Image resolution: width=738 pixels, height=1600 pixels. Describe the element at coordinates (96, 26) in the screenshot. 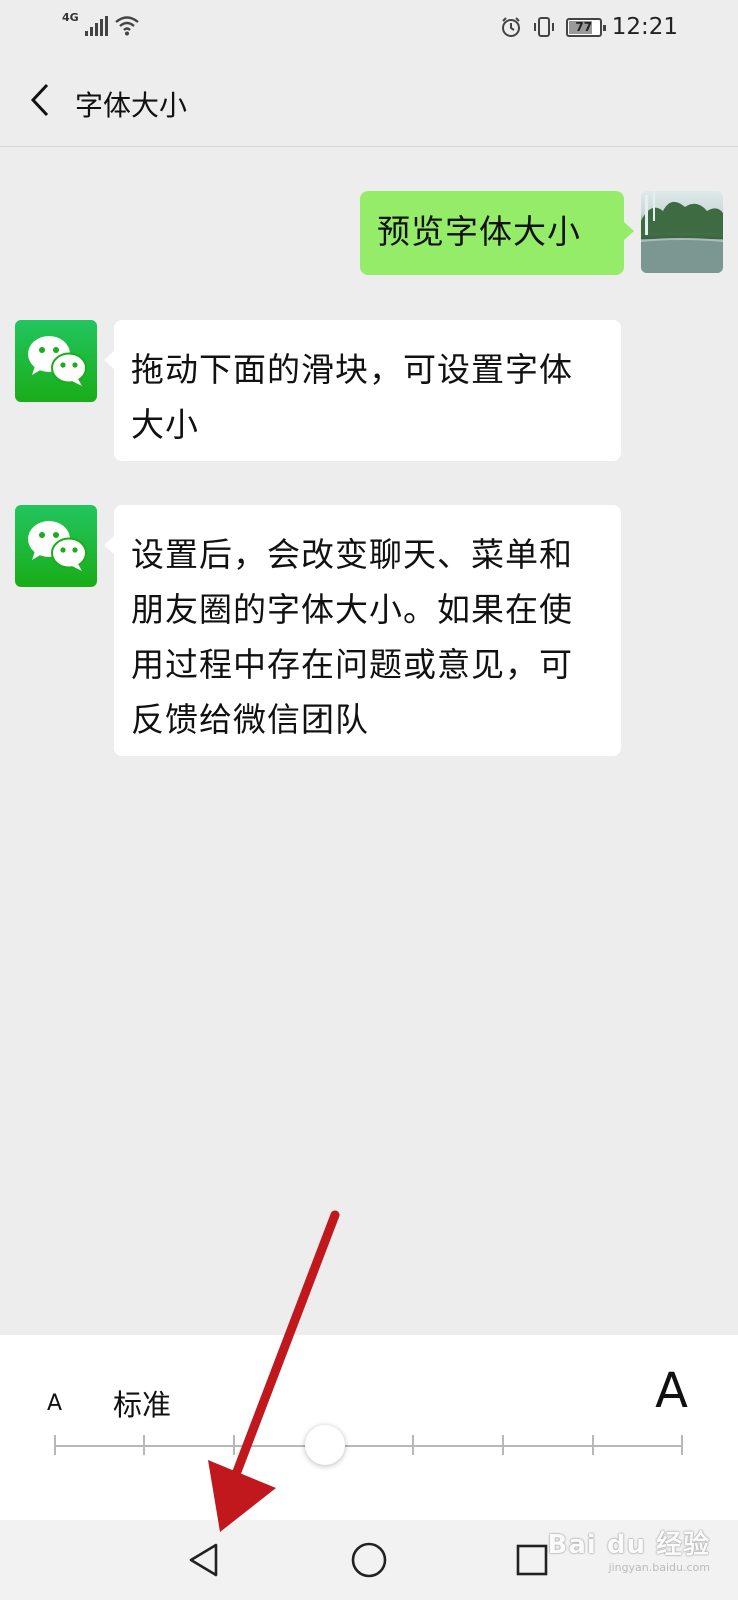

I see `signal-strength-icon` at that location.